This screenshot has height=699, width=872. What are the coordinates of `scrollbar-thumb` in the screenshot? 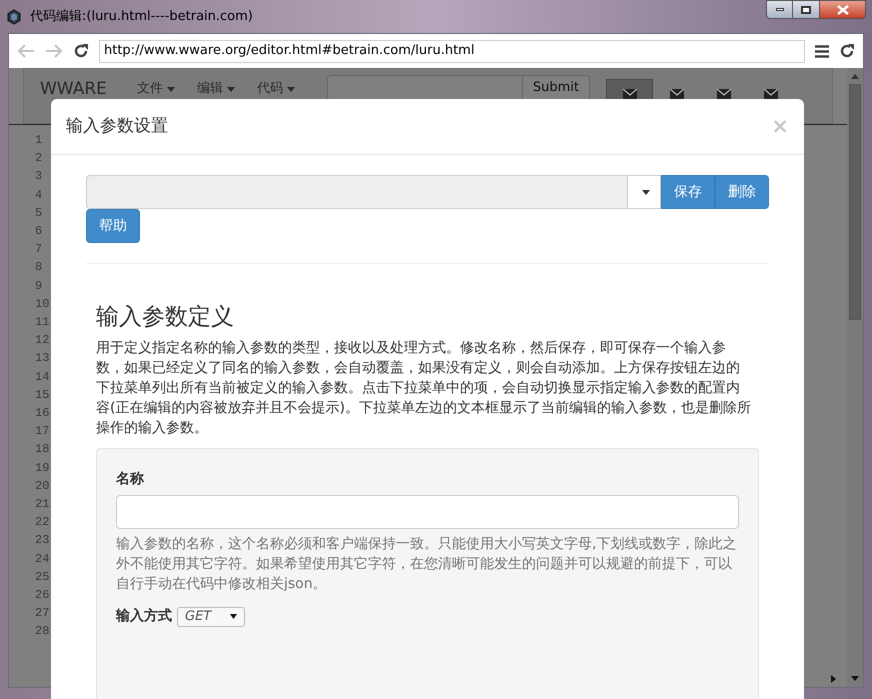 It's located at (855, 202).